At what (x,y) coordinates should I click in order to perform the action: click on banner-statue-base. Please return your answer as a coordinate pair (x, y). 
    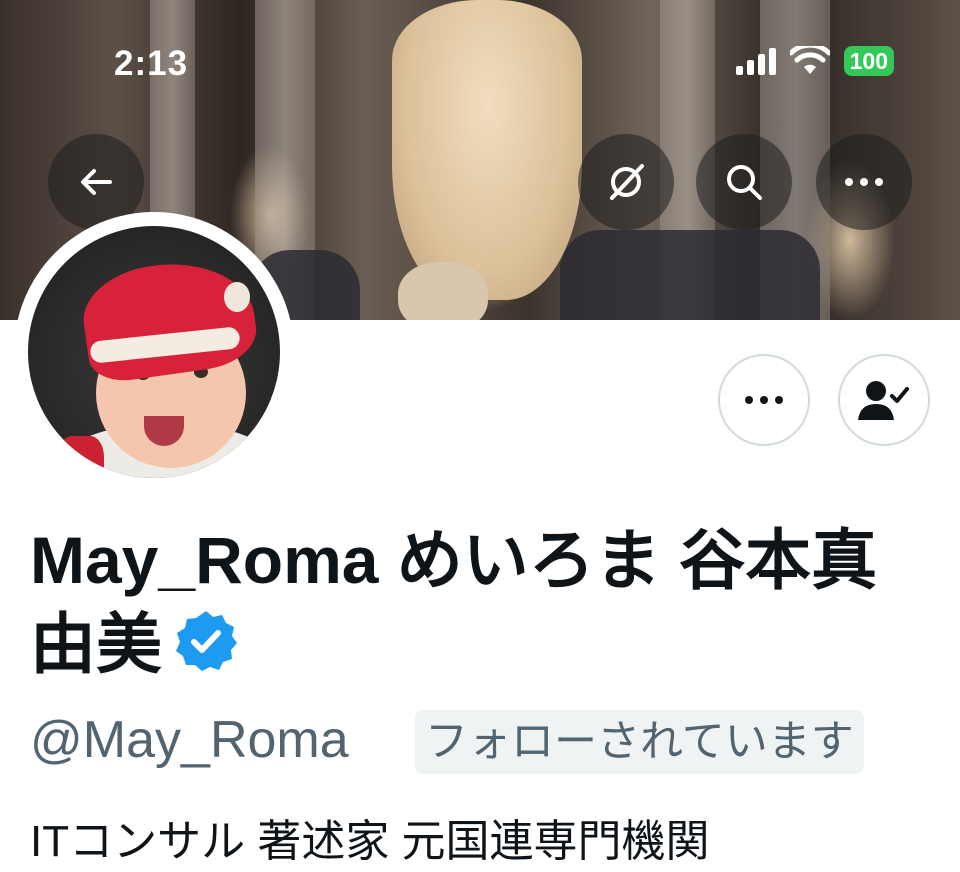
    Looking at the image, I should click on (443, 291).